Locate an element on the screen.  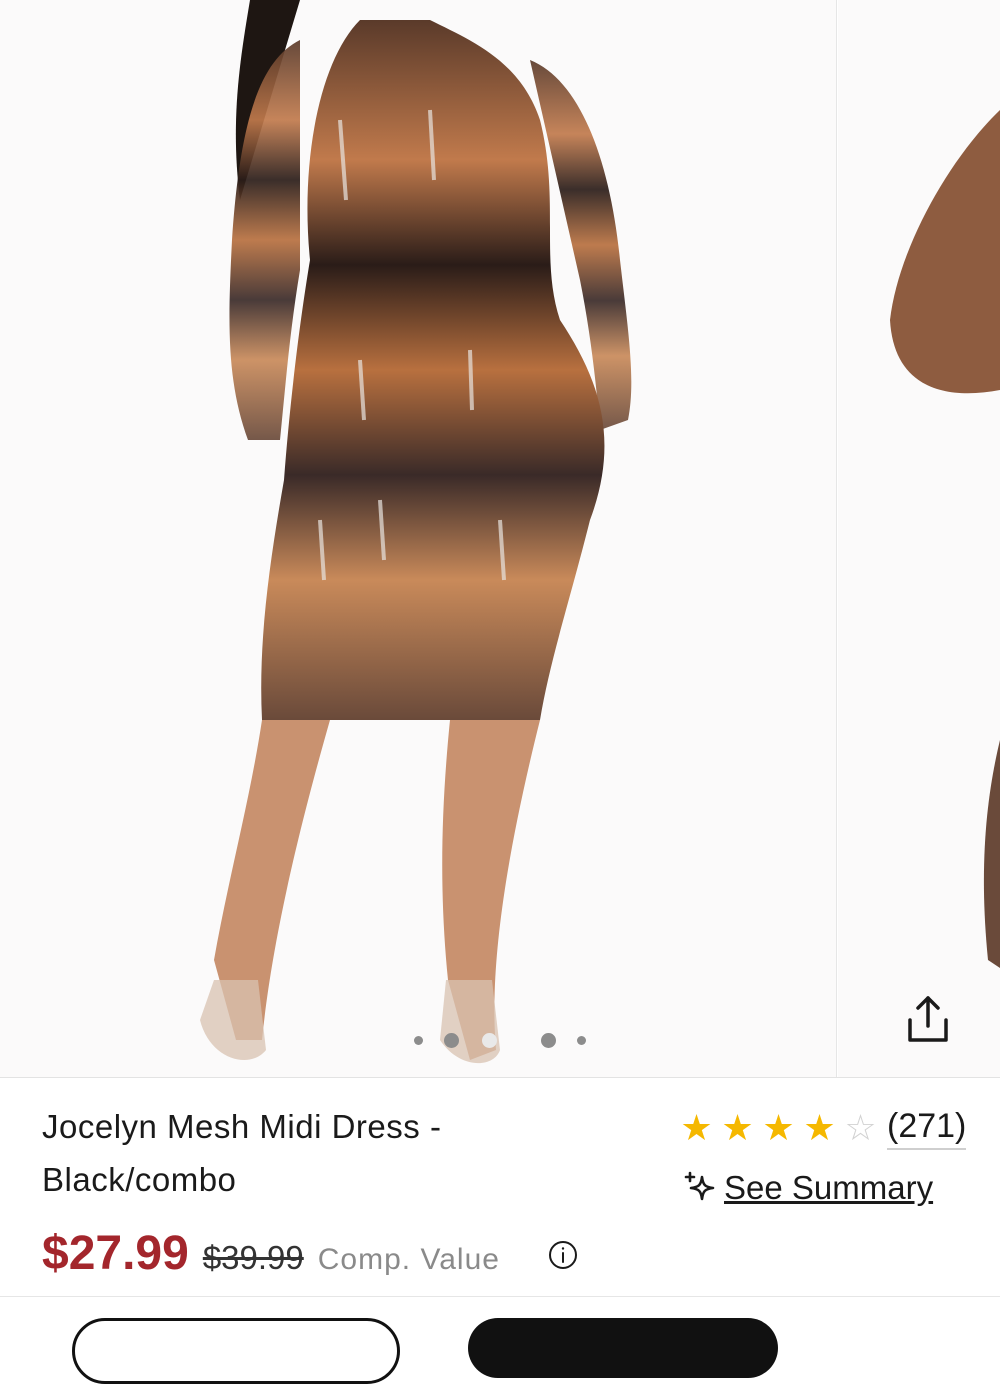
product-image-next-peek is located at coordinates (919, 539).